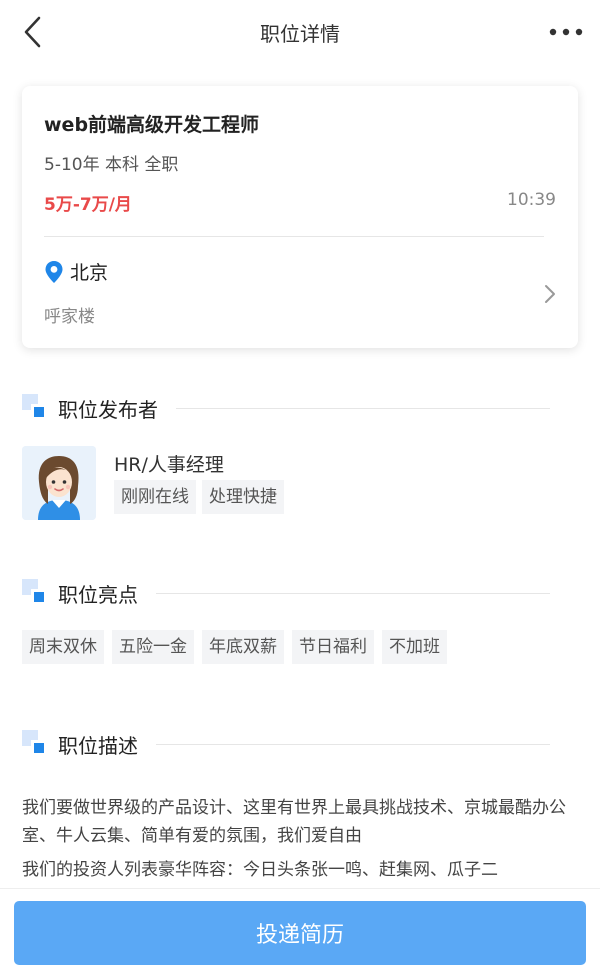  Describe the element at coordinates (111, 165) in the screenshot. I see `job-requirements: 5-10年 本科 全职` at that location.